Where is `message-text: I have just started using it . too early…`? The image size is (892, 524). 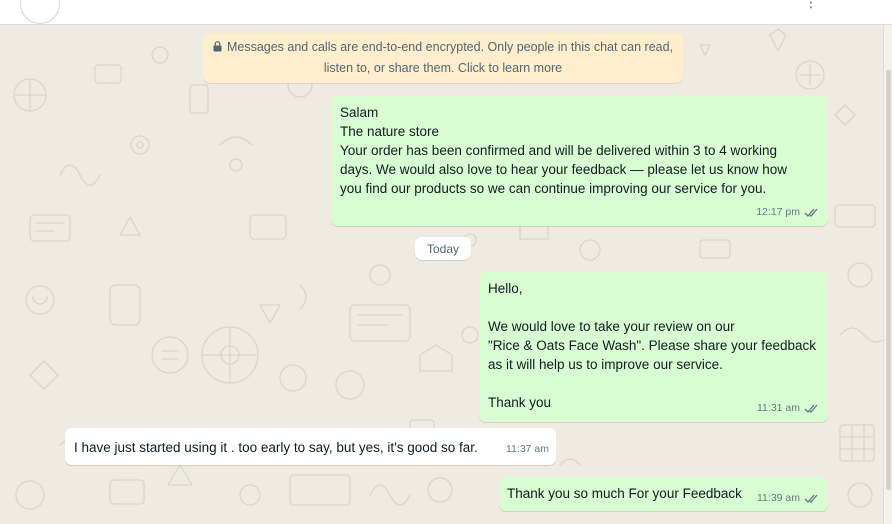
message-text: I have just started using it . too early… is located at coordinates (276, 447).